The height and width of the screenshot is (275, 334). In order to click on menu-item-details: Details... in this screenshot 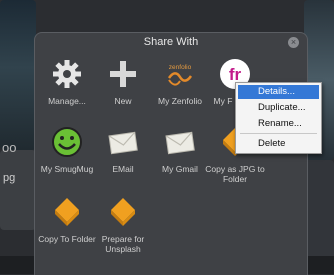, I will do `click(278, 92)`.